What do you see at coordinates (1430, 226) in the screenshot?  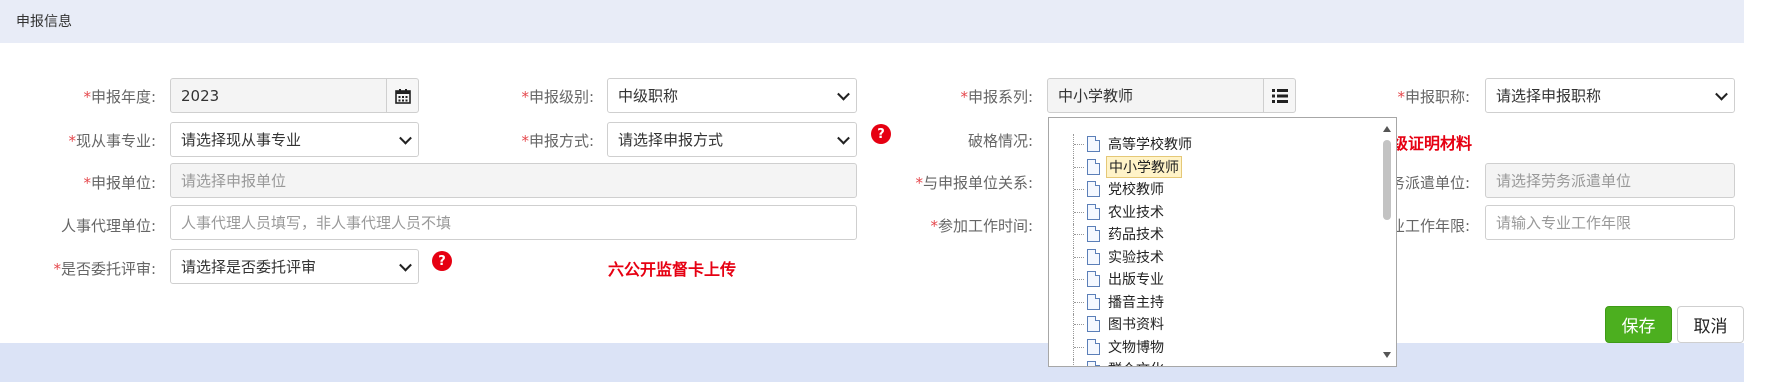 I see `work-years-label: 业工作年限:` at bounding box center [1430, 226].